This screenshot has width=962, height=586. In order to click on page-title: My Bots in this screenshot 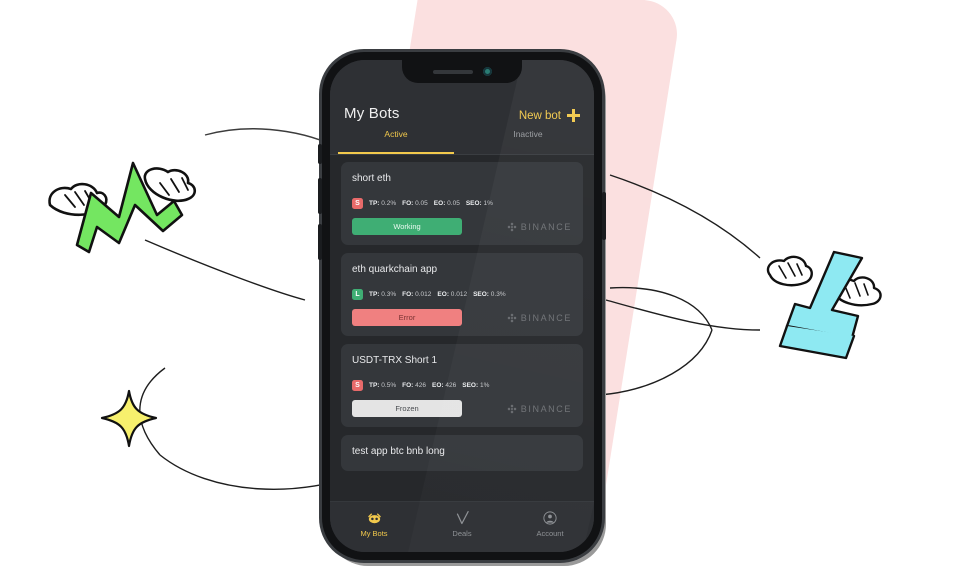, I will do `click(372, 113)`.